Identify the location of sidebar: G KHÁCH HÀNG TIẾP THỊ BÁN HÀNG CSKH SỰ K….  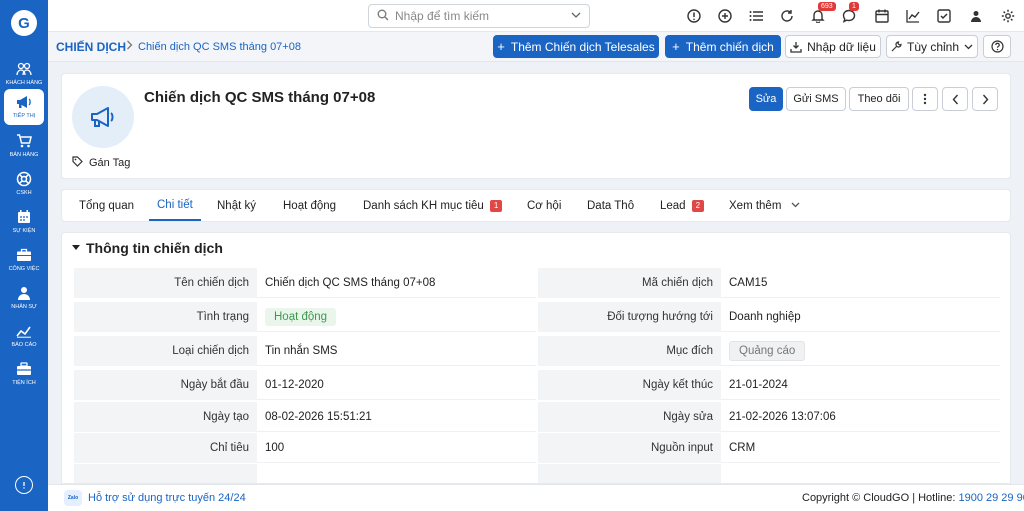
(24, 255).